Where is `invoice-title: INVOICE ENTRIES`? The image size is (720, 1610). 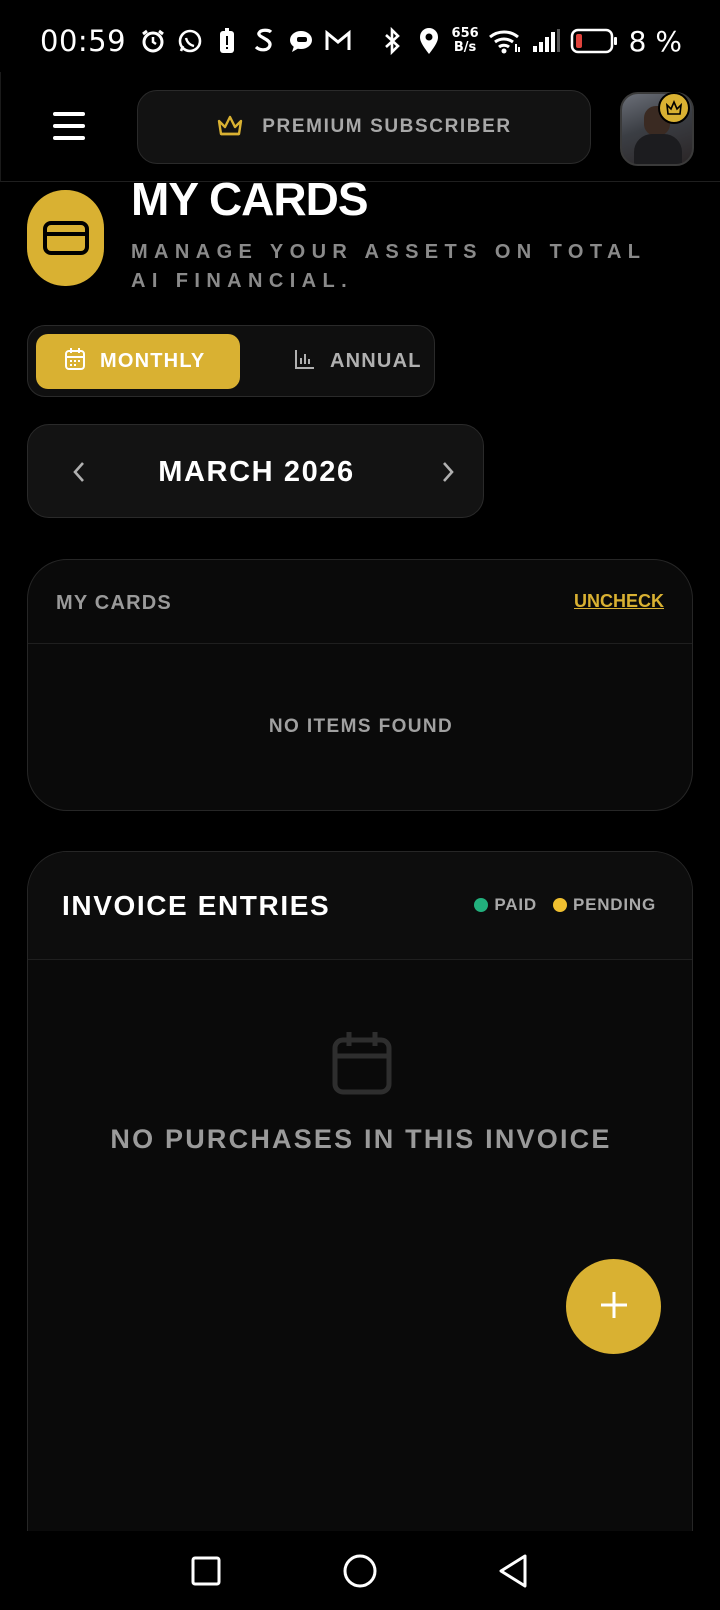
invoice-title: INVOICE ENTRIES is located at coordinates (196, 905).